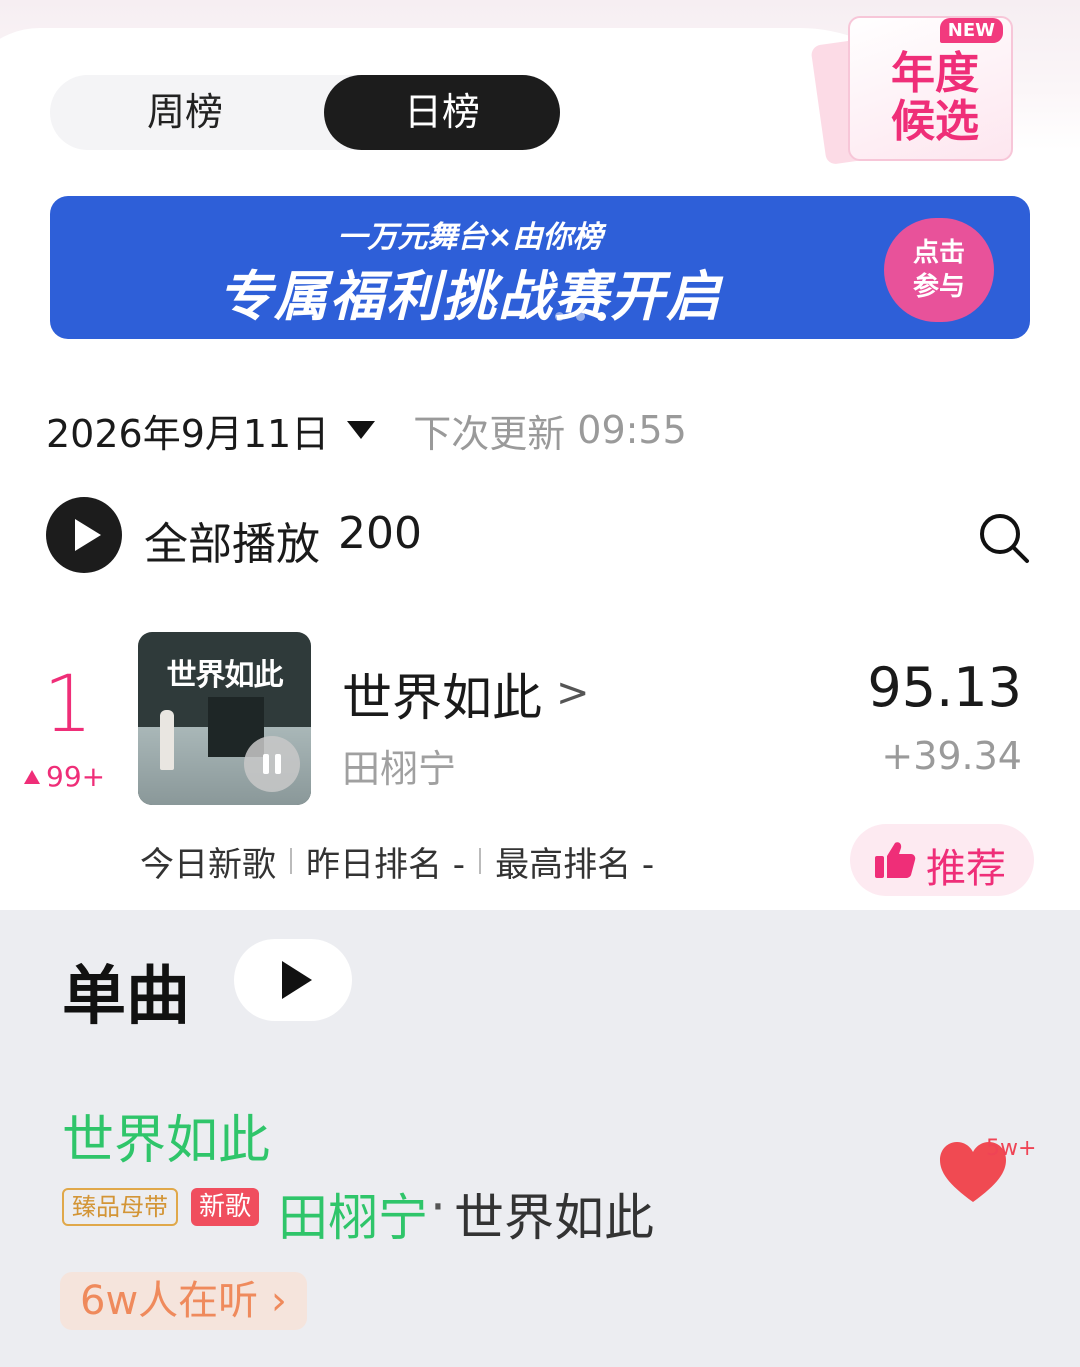 This screenshot has height=1367, width=1080. I want to click on award-line-1: 年度, so click(935, 73).